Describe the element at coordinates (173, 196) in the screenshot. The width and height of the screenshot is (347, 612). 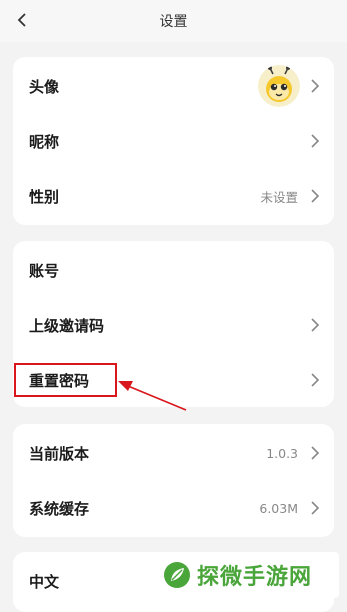
I see `gender-row: 性别 未设置` at that location.